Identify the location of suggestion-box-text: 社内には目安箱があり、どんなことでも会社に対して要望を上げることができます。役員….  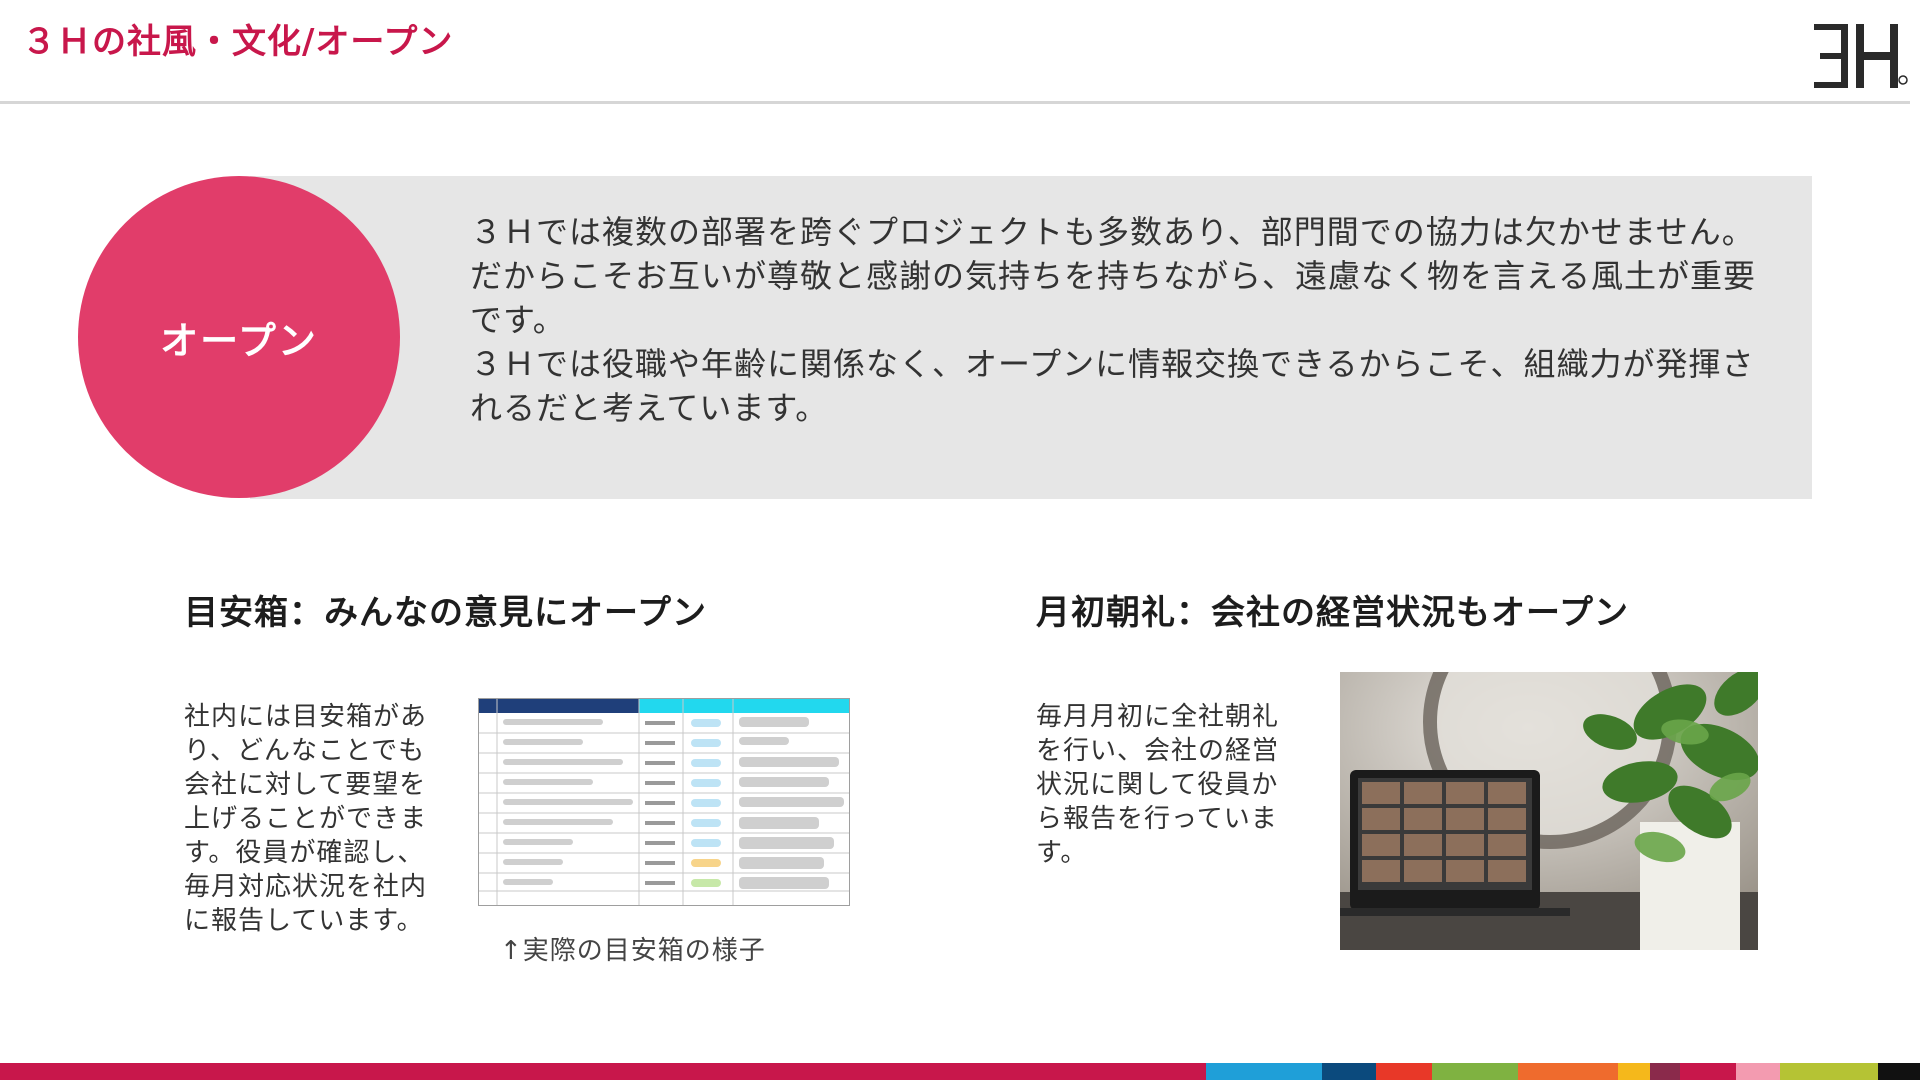
(306, 819).